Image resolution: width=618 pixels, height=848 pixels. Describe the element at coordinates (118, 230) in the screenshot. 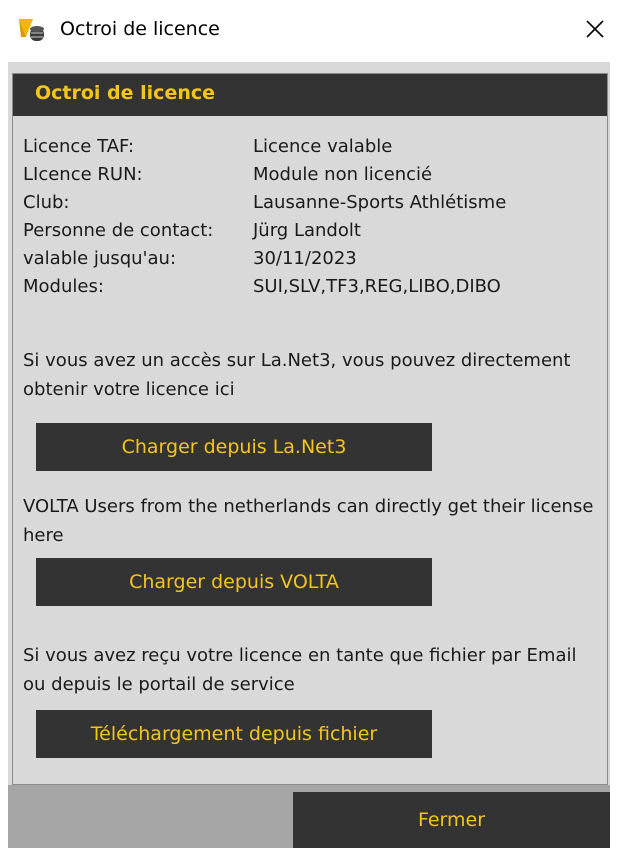

I see `info-label: Personne de contact:` at that location.